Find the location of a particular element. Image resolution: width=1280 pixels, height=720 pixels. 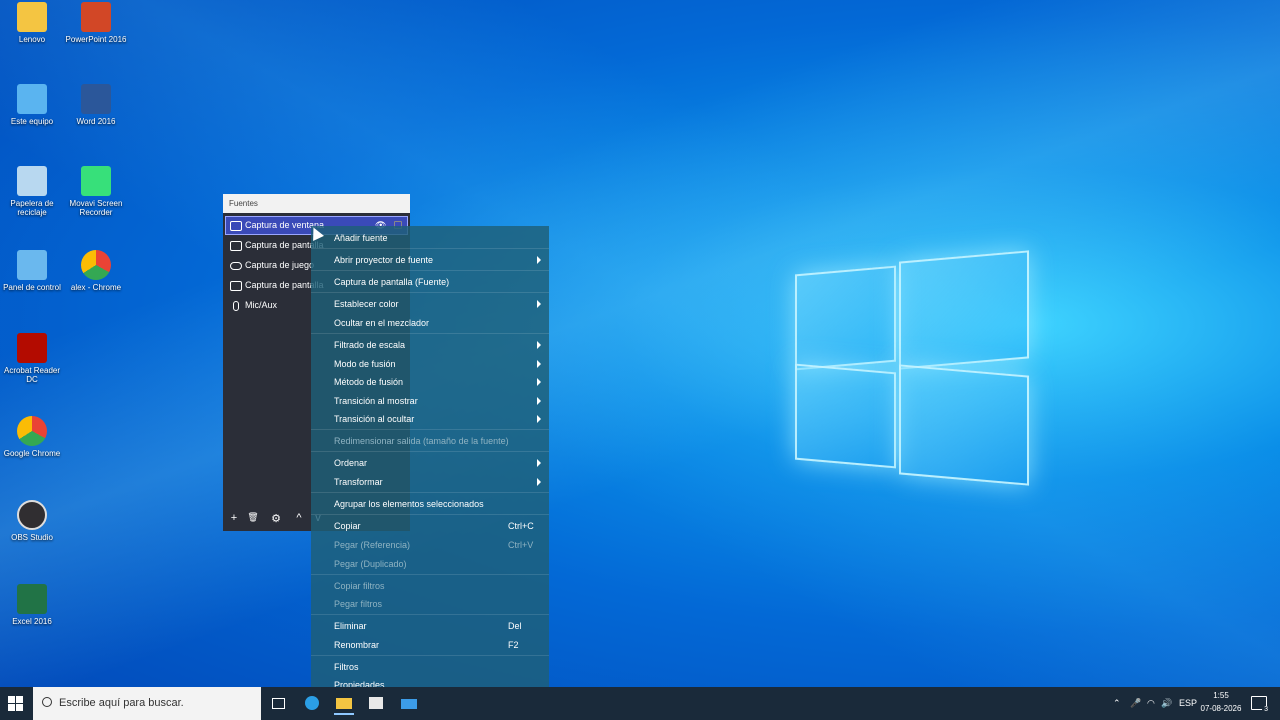

desktop-icon-este-equipo: Este equipo is located at coordinates (32, 105).